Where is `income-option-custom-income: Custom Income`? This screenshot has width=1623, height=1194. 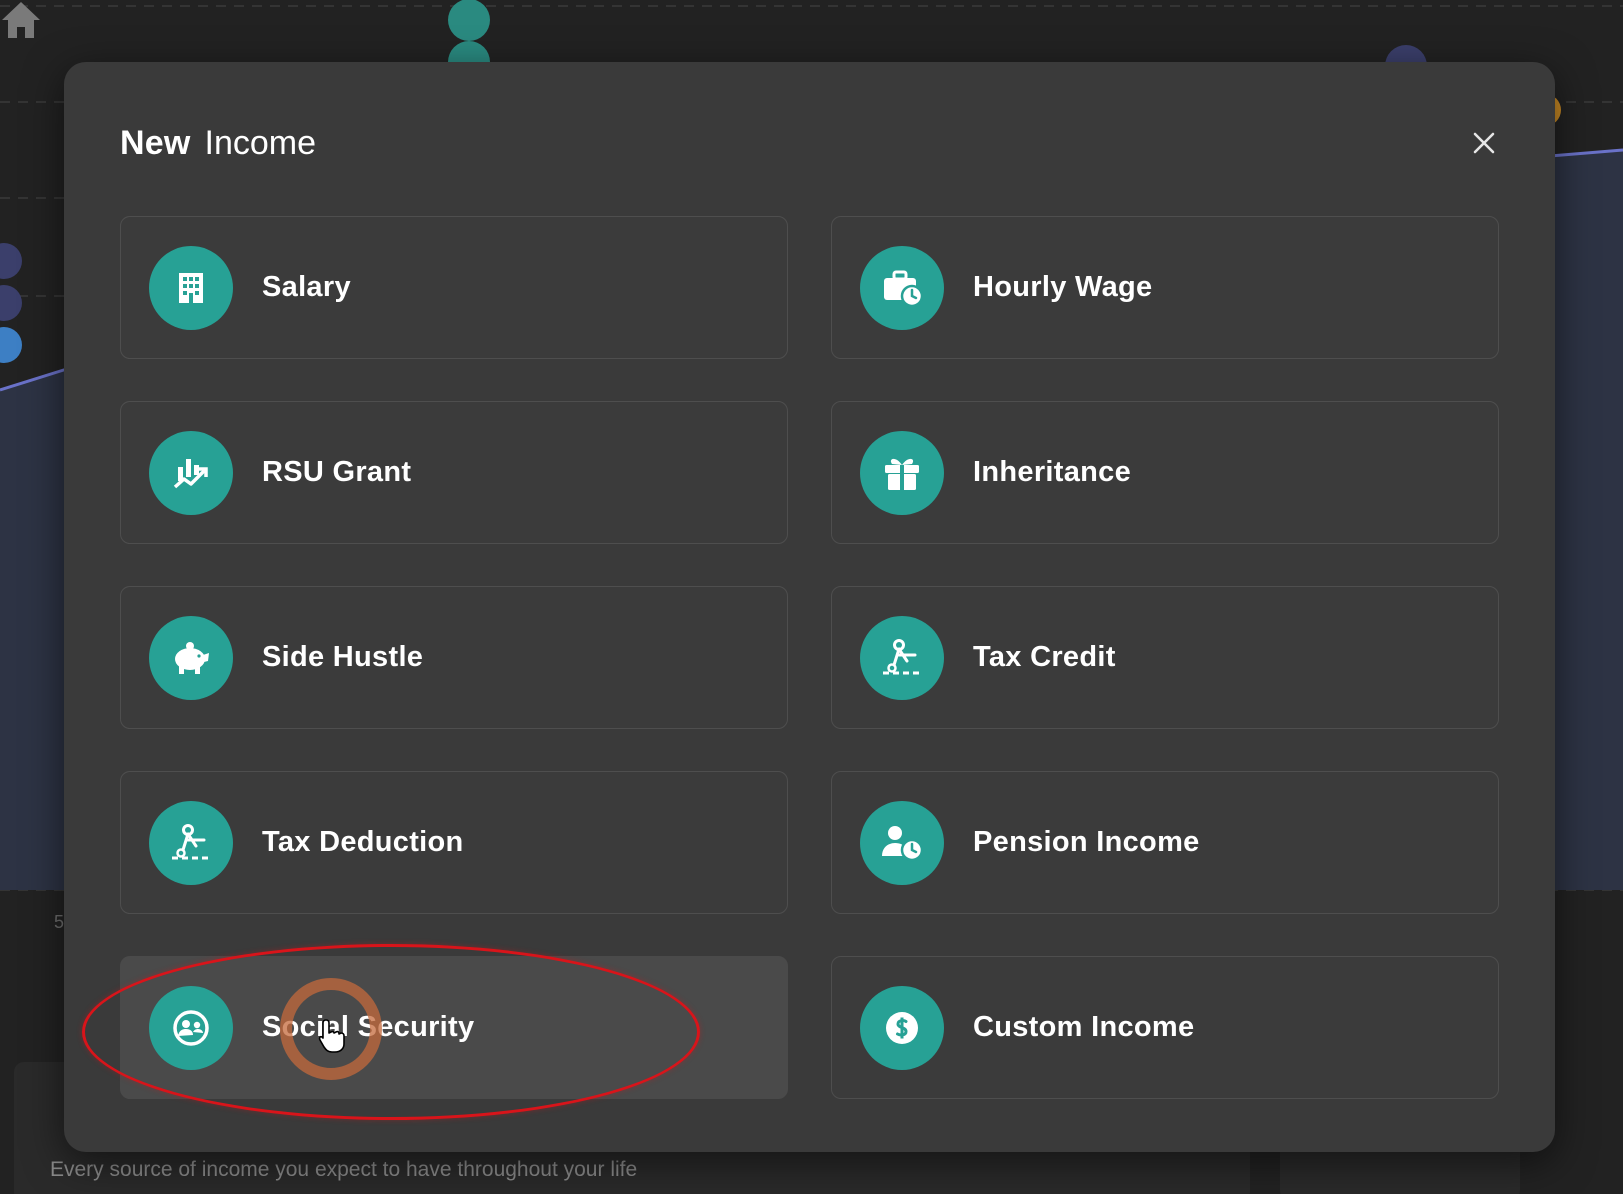
income-option-custom-income: Custom Income is located at coordinates (1165, 1027).